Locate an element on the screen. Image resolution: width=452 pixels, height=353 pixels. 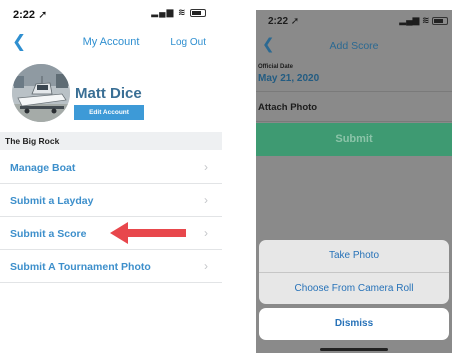
user-name: Matt Dice is located at coordinates (108, 93).